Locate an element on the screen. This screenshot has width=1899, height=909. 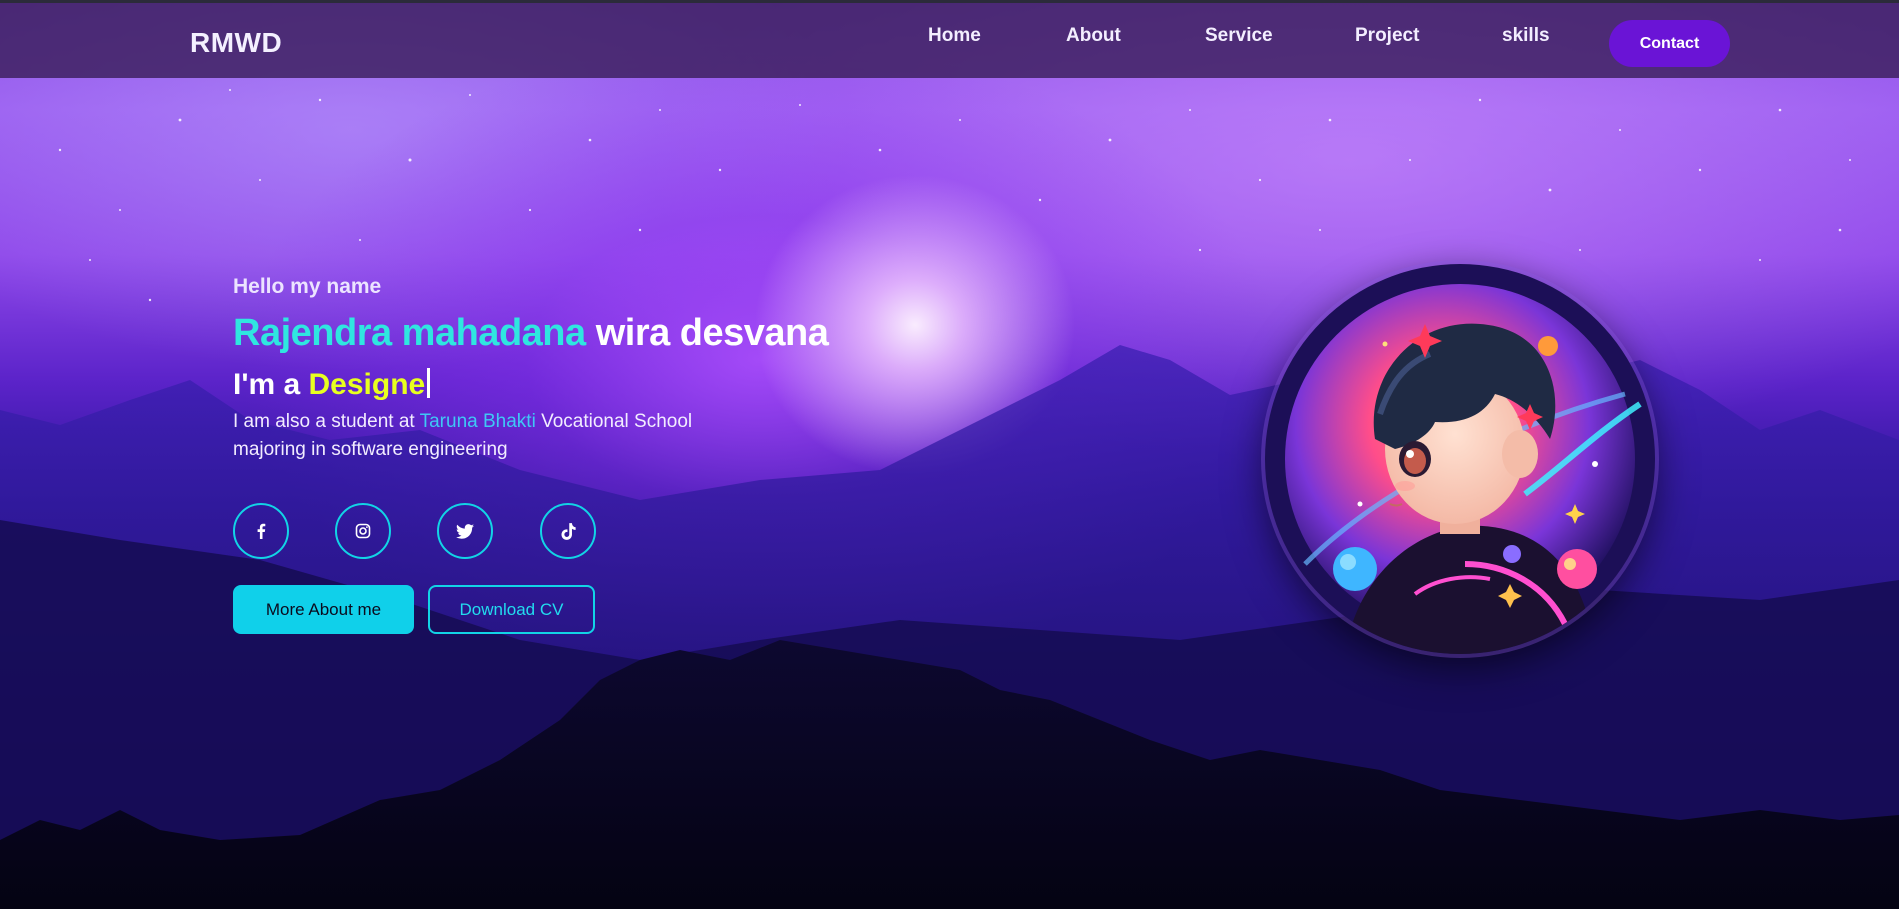
twitter-link is located at coordinates (465, 531).